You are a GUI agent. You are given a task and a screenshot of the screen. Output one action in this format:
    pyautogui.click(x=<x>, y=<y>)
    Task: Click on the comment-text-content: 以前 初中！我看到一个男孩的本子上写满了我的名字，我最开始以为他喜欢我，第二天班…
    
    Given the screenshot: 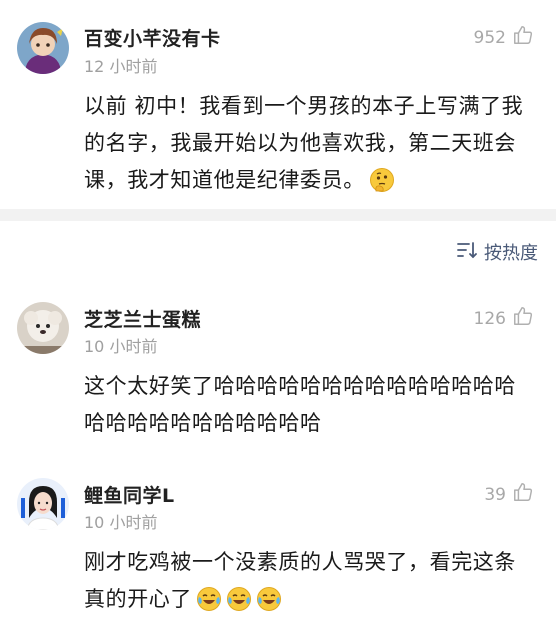 What is the action you would take?
    pyautogui.click(x=304, y=143)
    